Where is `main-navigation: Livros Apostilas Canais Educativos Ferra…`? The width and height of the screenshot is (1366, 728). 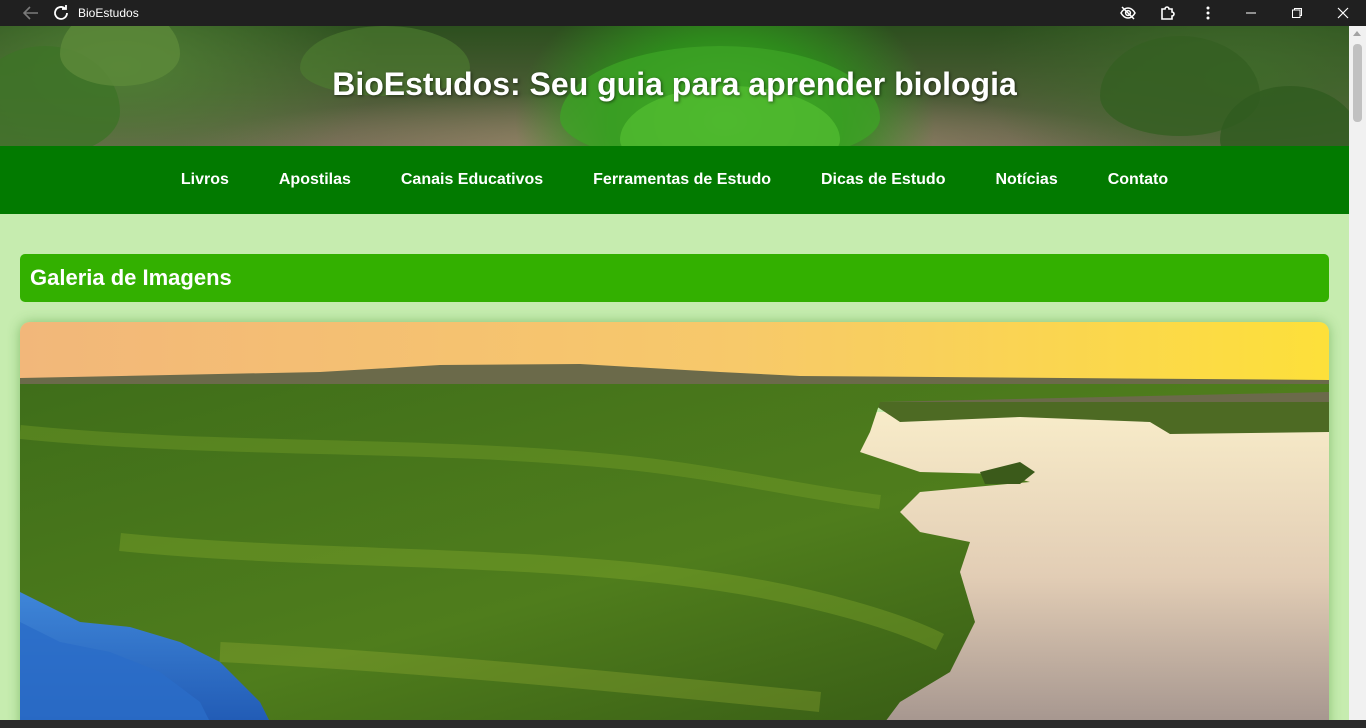 main-navigation: Livros Apostilas Canais Educativos Ferra… is located at coordinates (674, 180).